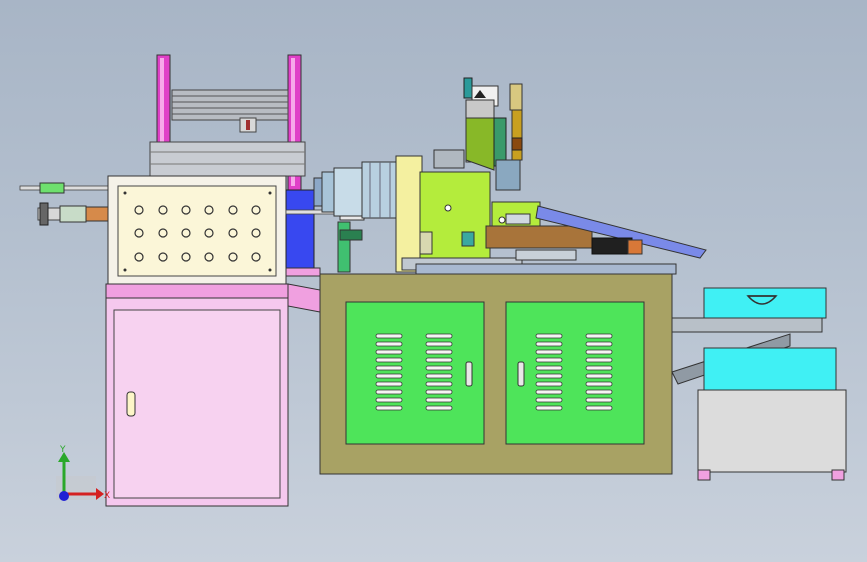 The image size is (867, 562). What do you see at coordinates (496, 374) in the screenshot?
I see `main-base` at bounding box center [496, 374].